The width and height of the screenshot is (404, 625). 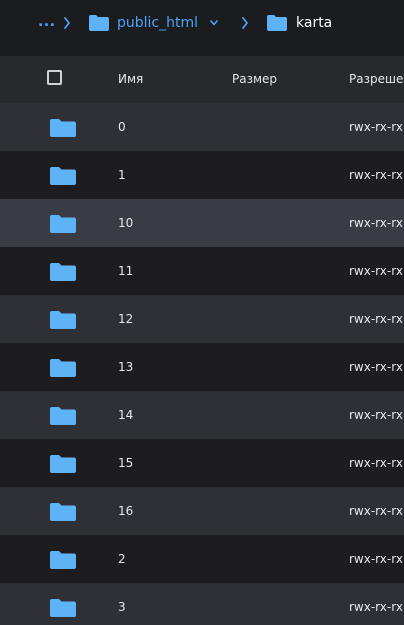 I want to click on row-name: 16, so click(x=125, y=511).